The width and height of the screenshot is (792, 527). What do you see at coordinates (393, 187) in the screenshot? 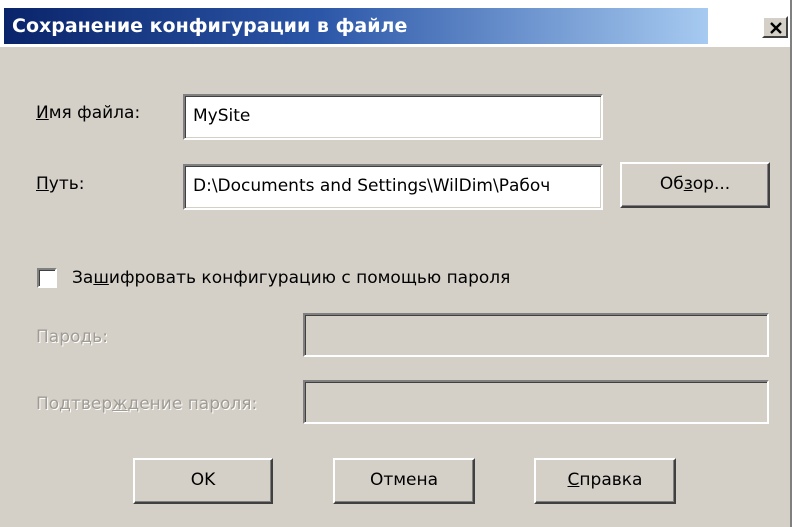
I see `path-input: D:\Documents and Settings\WilDim\Рабоч` at bounding box center [393, 187].